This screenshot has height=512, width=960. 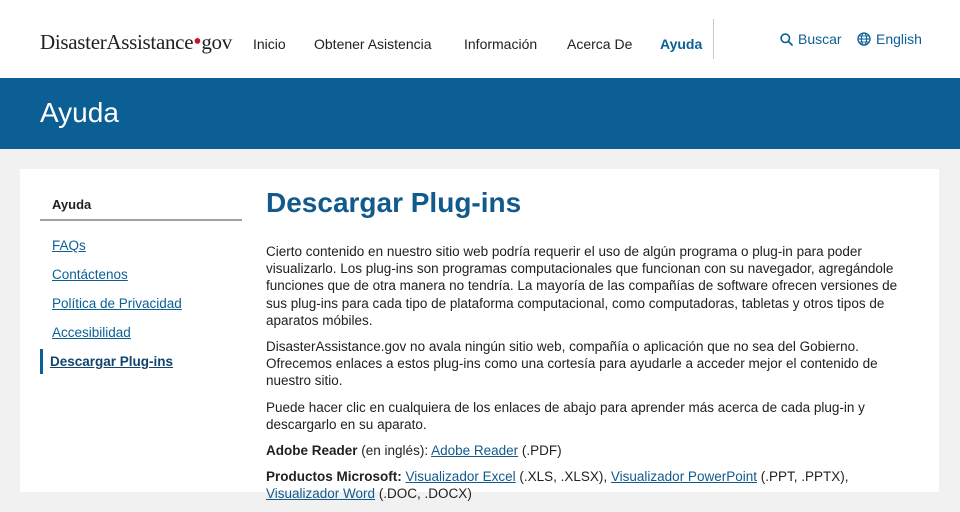 I want to click on language-label: English, so click(x=899, y=39).